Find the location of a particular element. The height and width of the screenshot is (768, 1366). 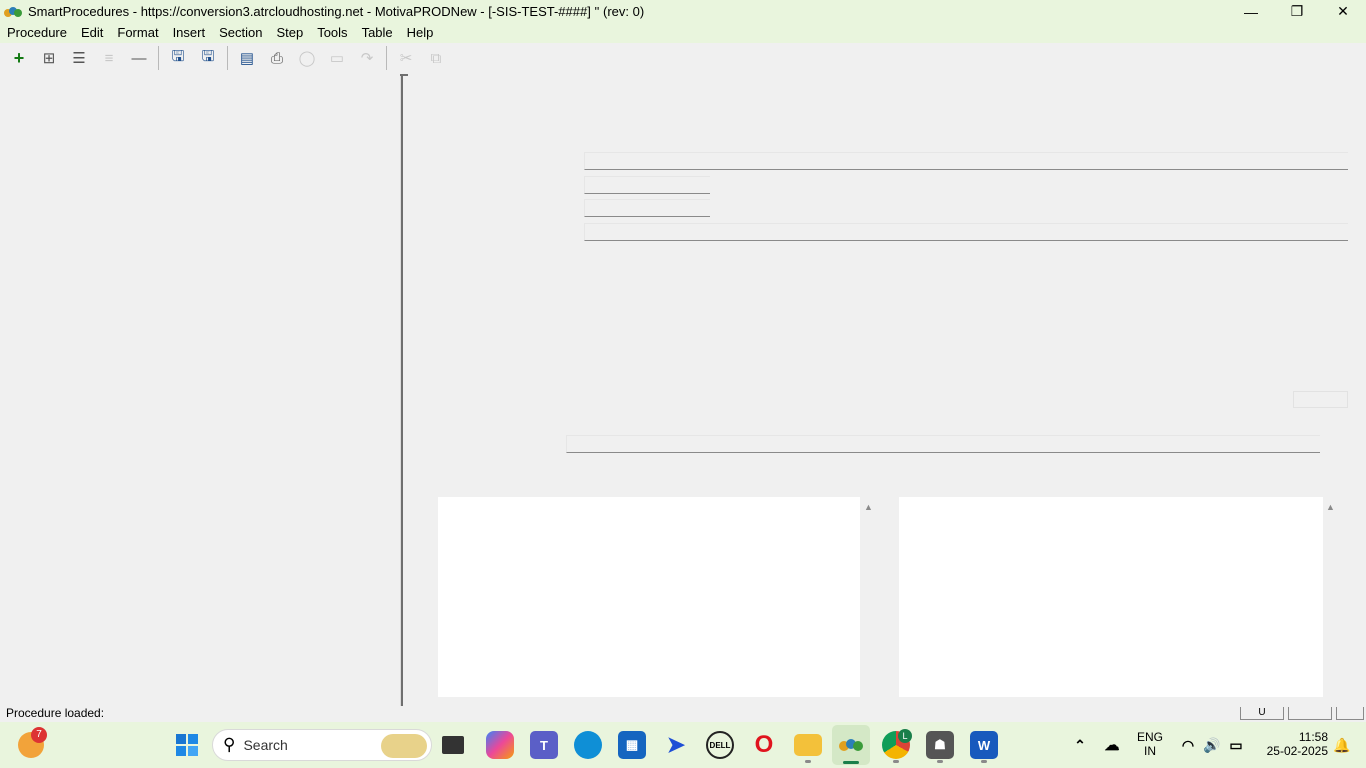

revision-field is located at coordinates (647, 208).